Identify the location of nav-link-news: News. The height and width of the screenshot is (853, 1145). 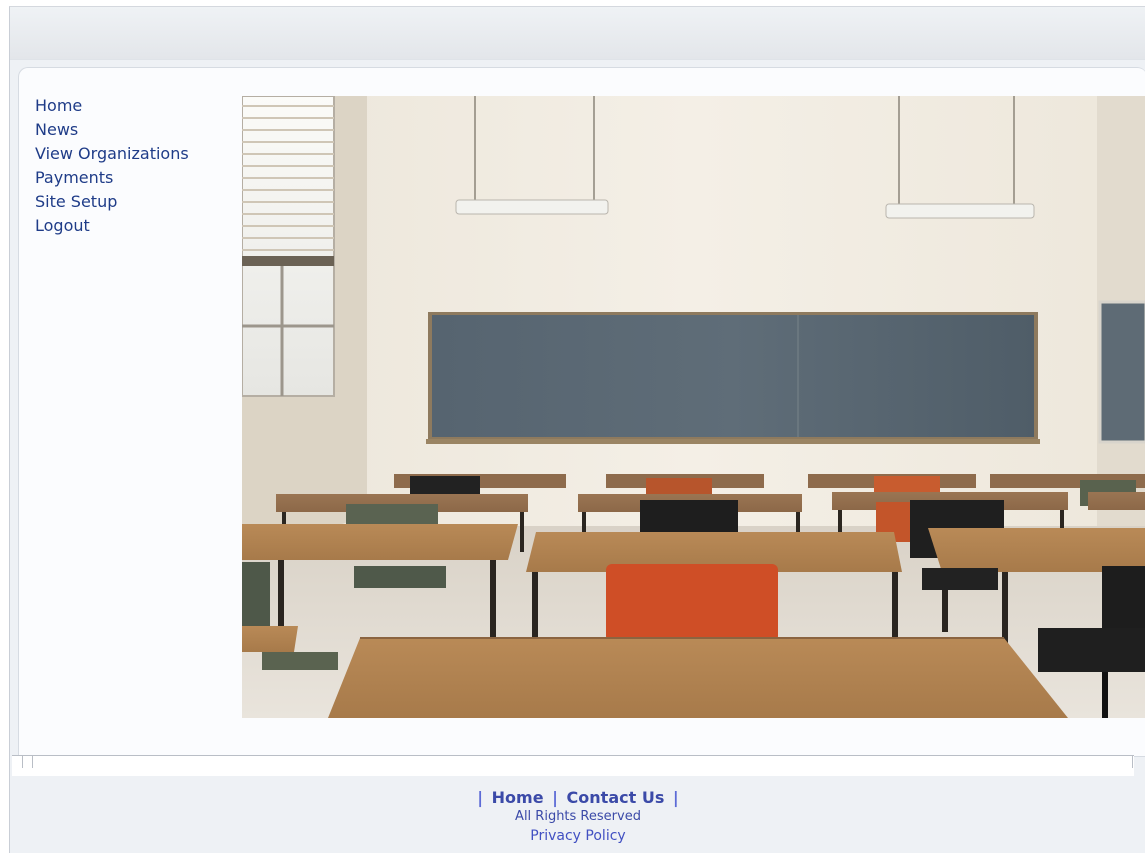
(56, 129).